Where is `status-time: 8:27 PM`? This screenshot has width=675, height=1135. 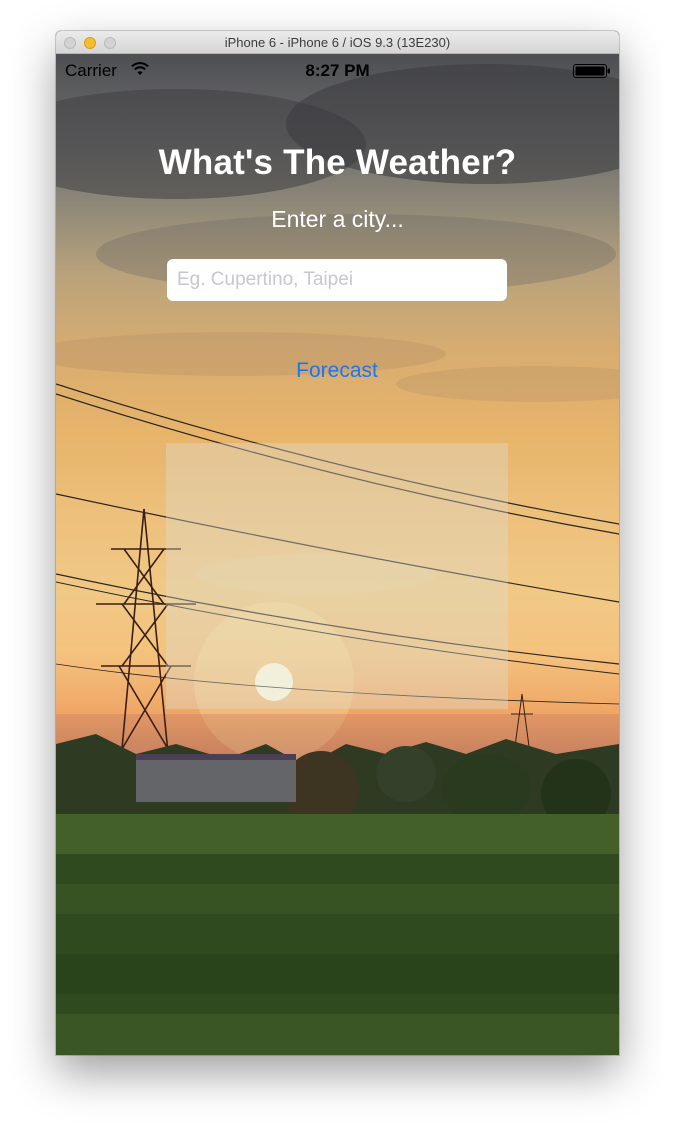
status-time: 8:27 PM is located at coordinates (337, 70).